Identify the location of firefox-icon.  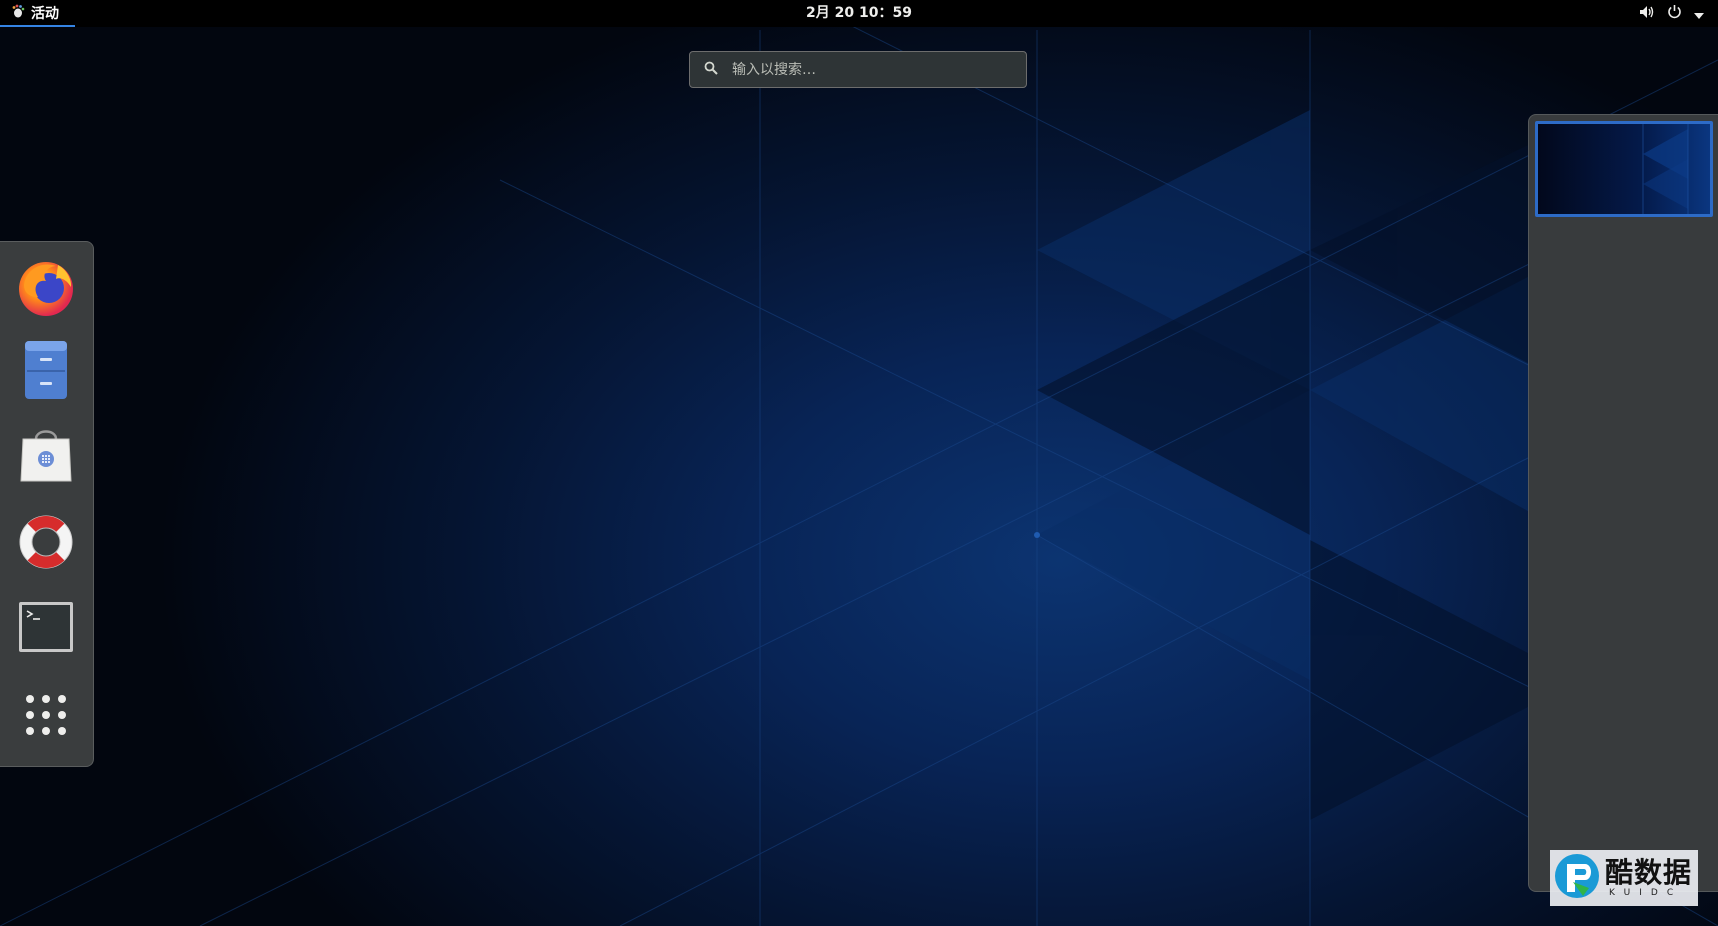
(46, 289).